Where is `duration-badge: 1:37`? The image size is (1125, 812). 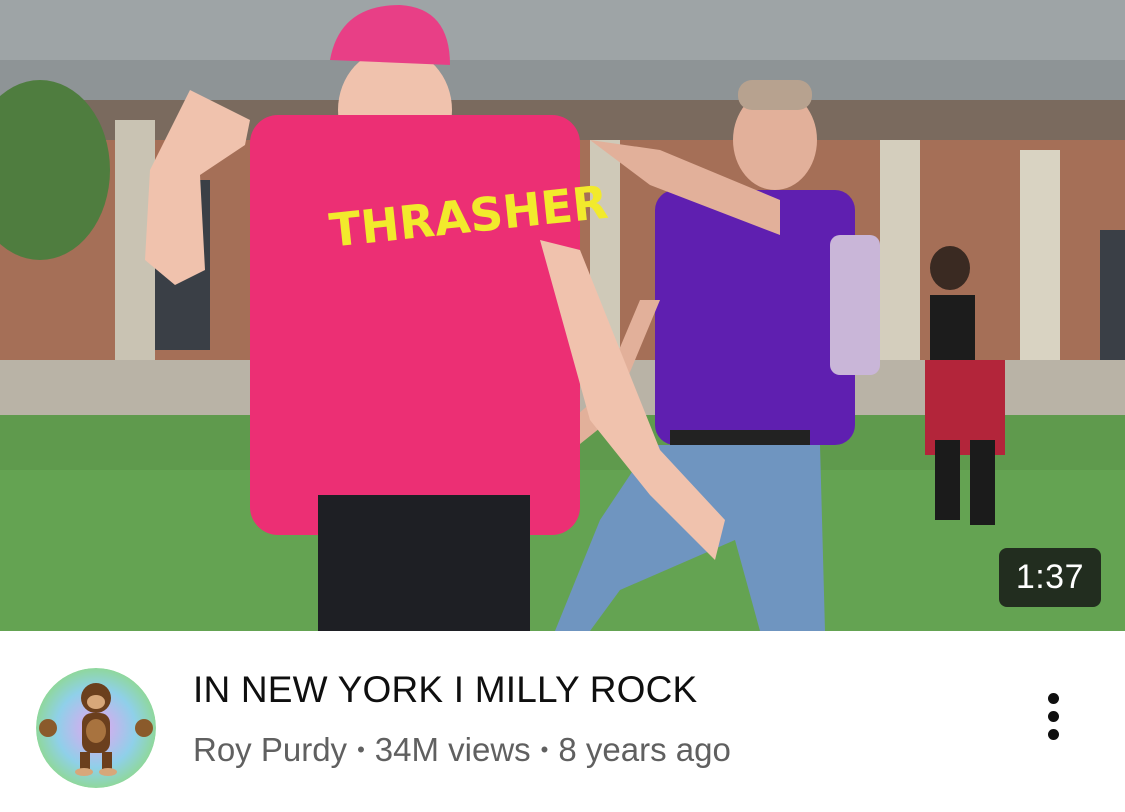 duration-badge: 1:37 is located at coordinates (1049, 577).